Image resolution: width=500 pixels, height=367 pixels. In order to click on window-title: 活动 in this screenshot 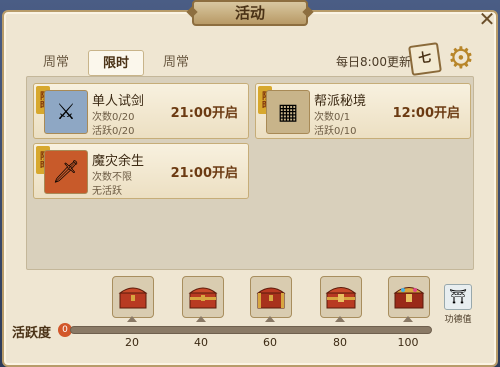, I will do `click(250, 13)`.